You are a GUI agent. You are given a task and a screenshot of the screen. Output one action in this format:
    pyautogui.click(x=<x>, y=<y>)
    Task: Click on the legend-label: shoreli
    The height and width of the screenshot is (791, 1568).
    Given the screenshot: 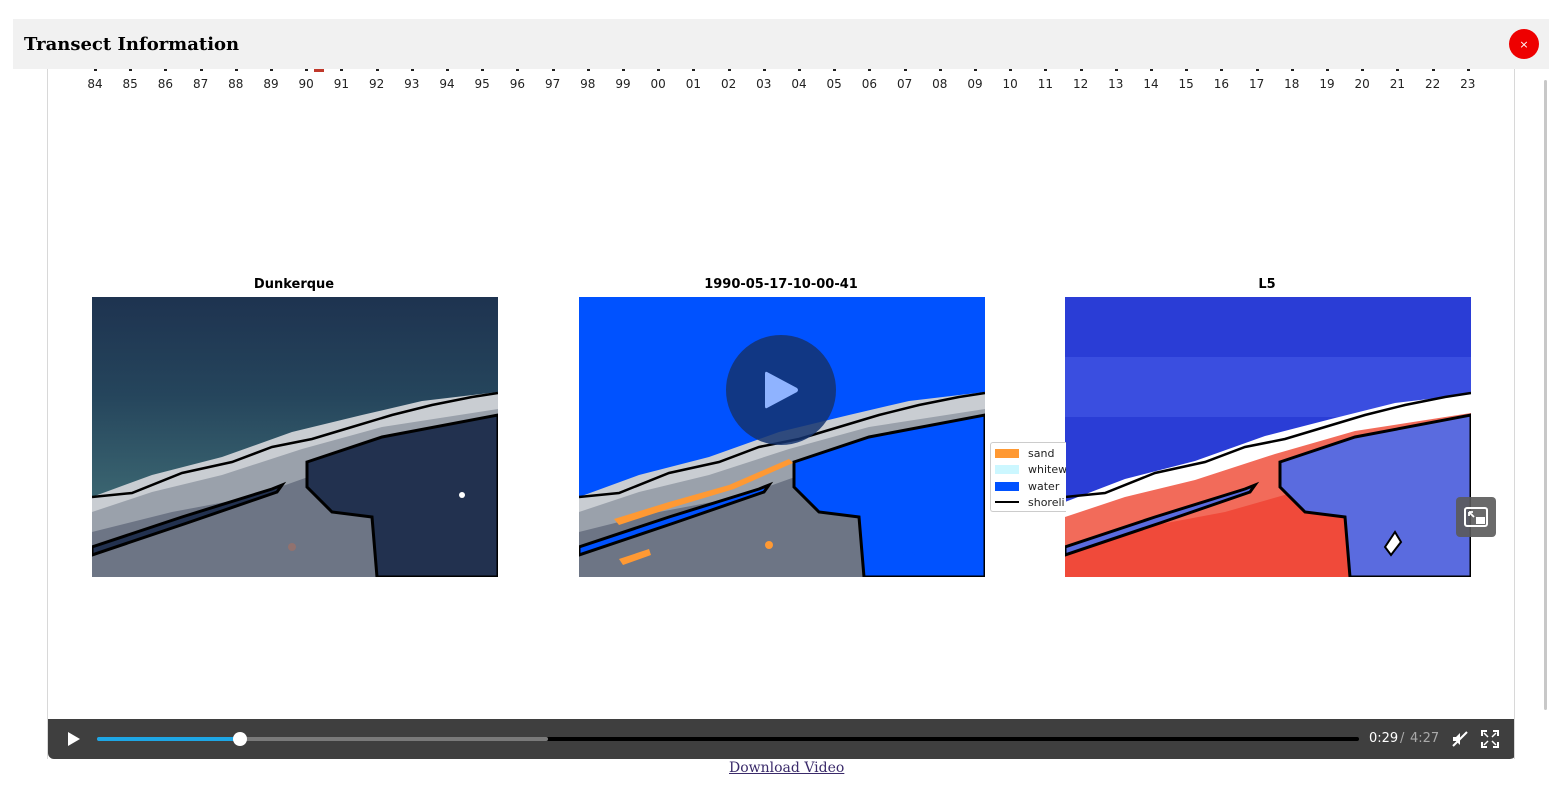 What is the action you would take?
    pyautogui.click(x=1046, y=502)
    